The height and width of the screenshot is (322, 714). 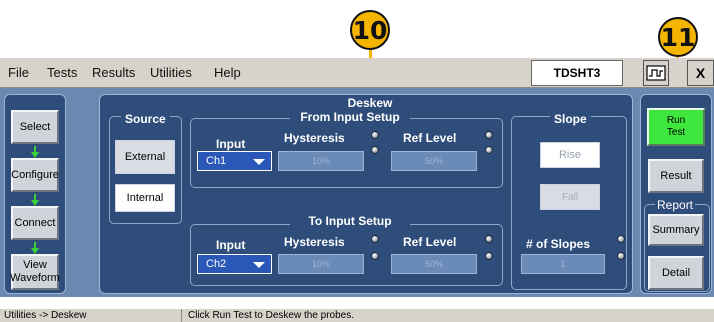 I want to click on run-test-label: Run Test, so click(x=676, y=126).